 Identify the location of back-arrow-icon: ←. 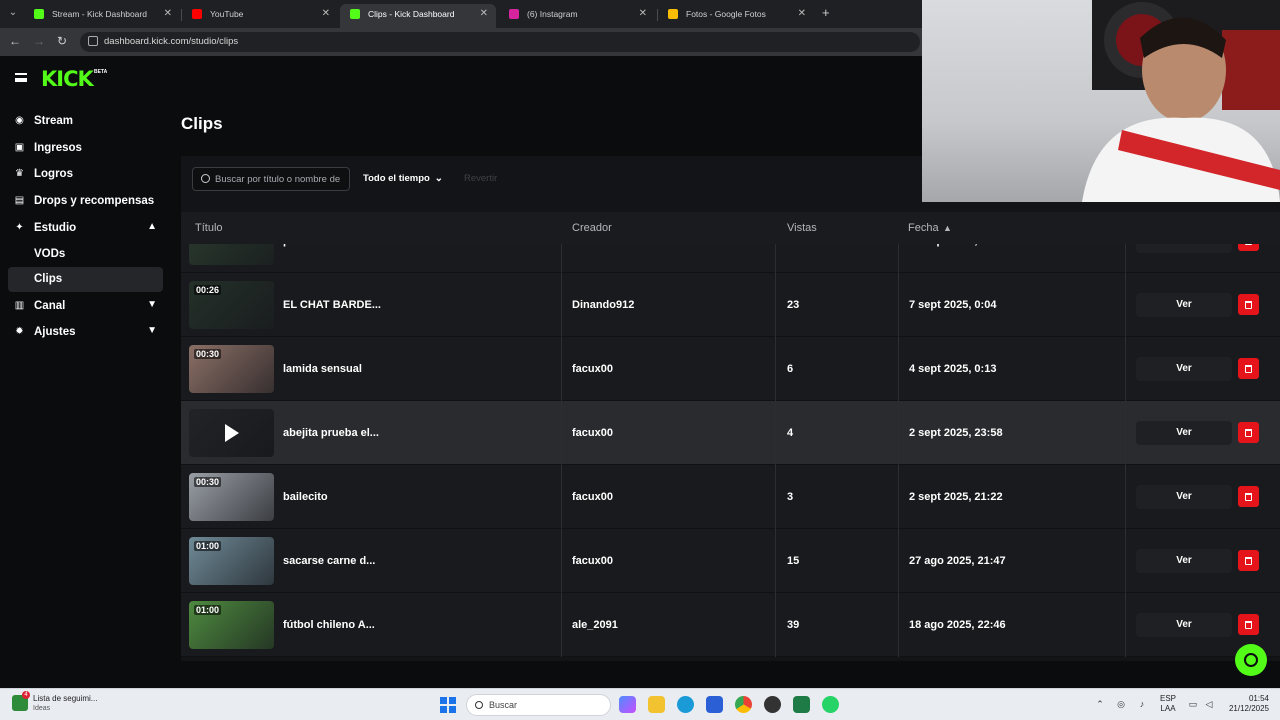
(15, 41).